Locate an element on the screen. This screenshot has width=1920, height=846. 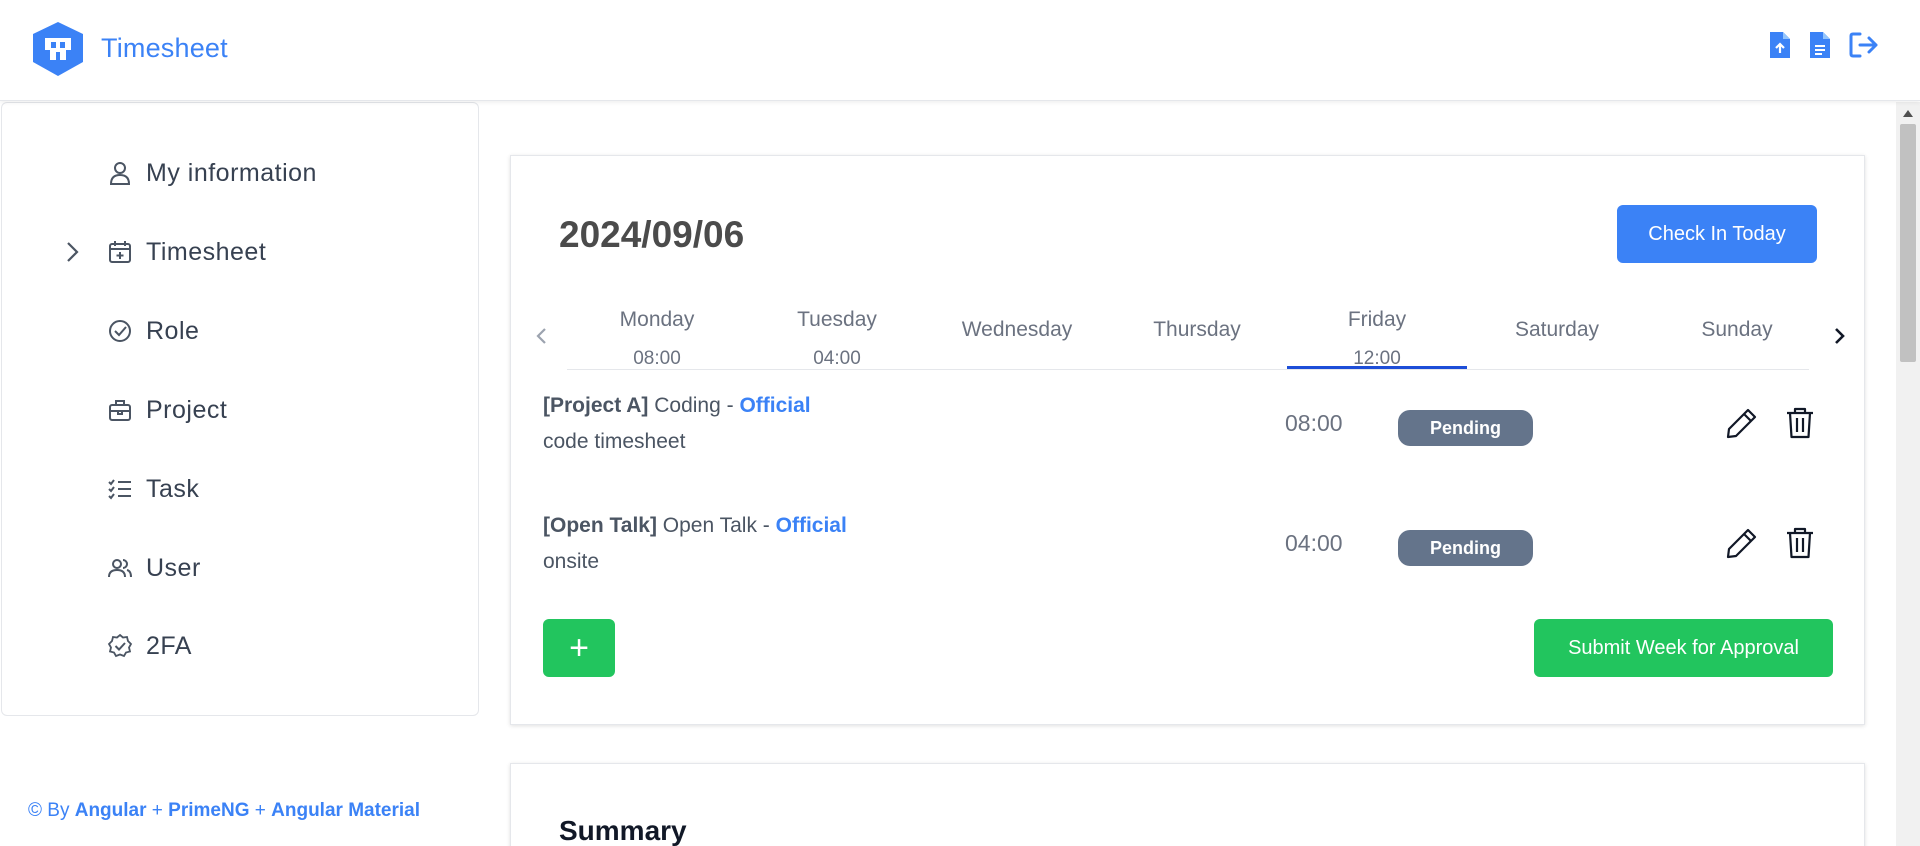
day-hours: 08:00 is located at coordinates (657, 358).